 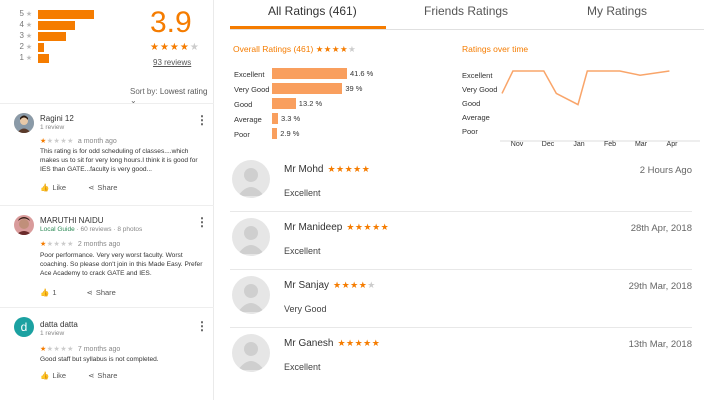 What do you see at coordinates (641, 144) in the screenshot?
I see `month-label: Mar` at bounding box center [641, 144].